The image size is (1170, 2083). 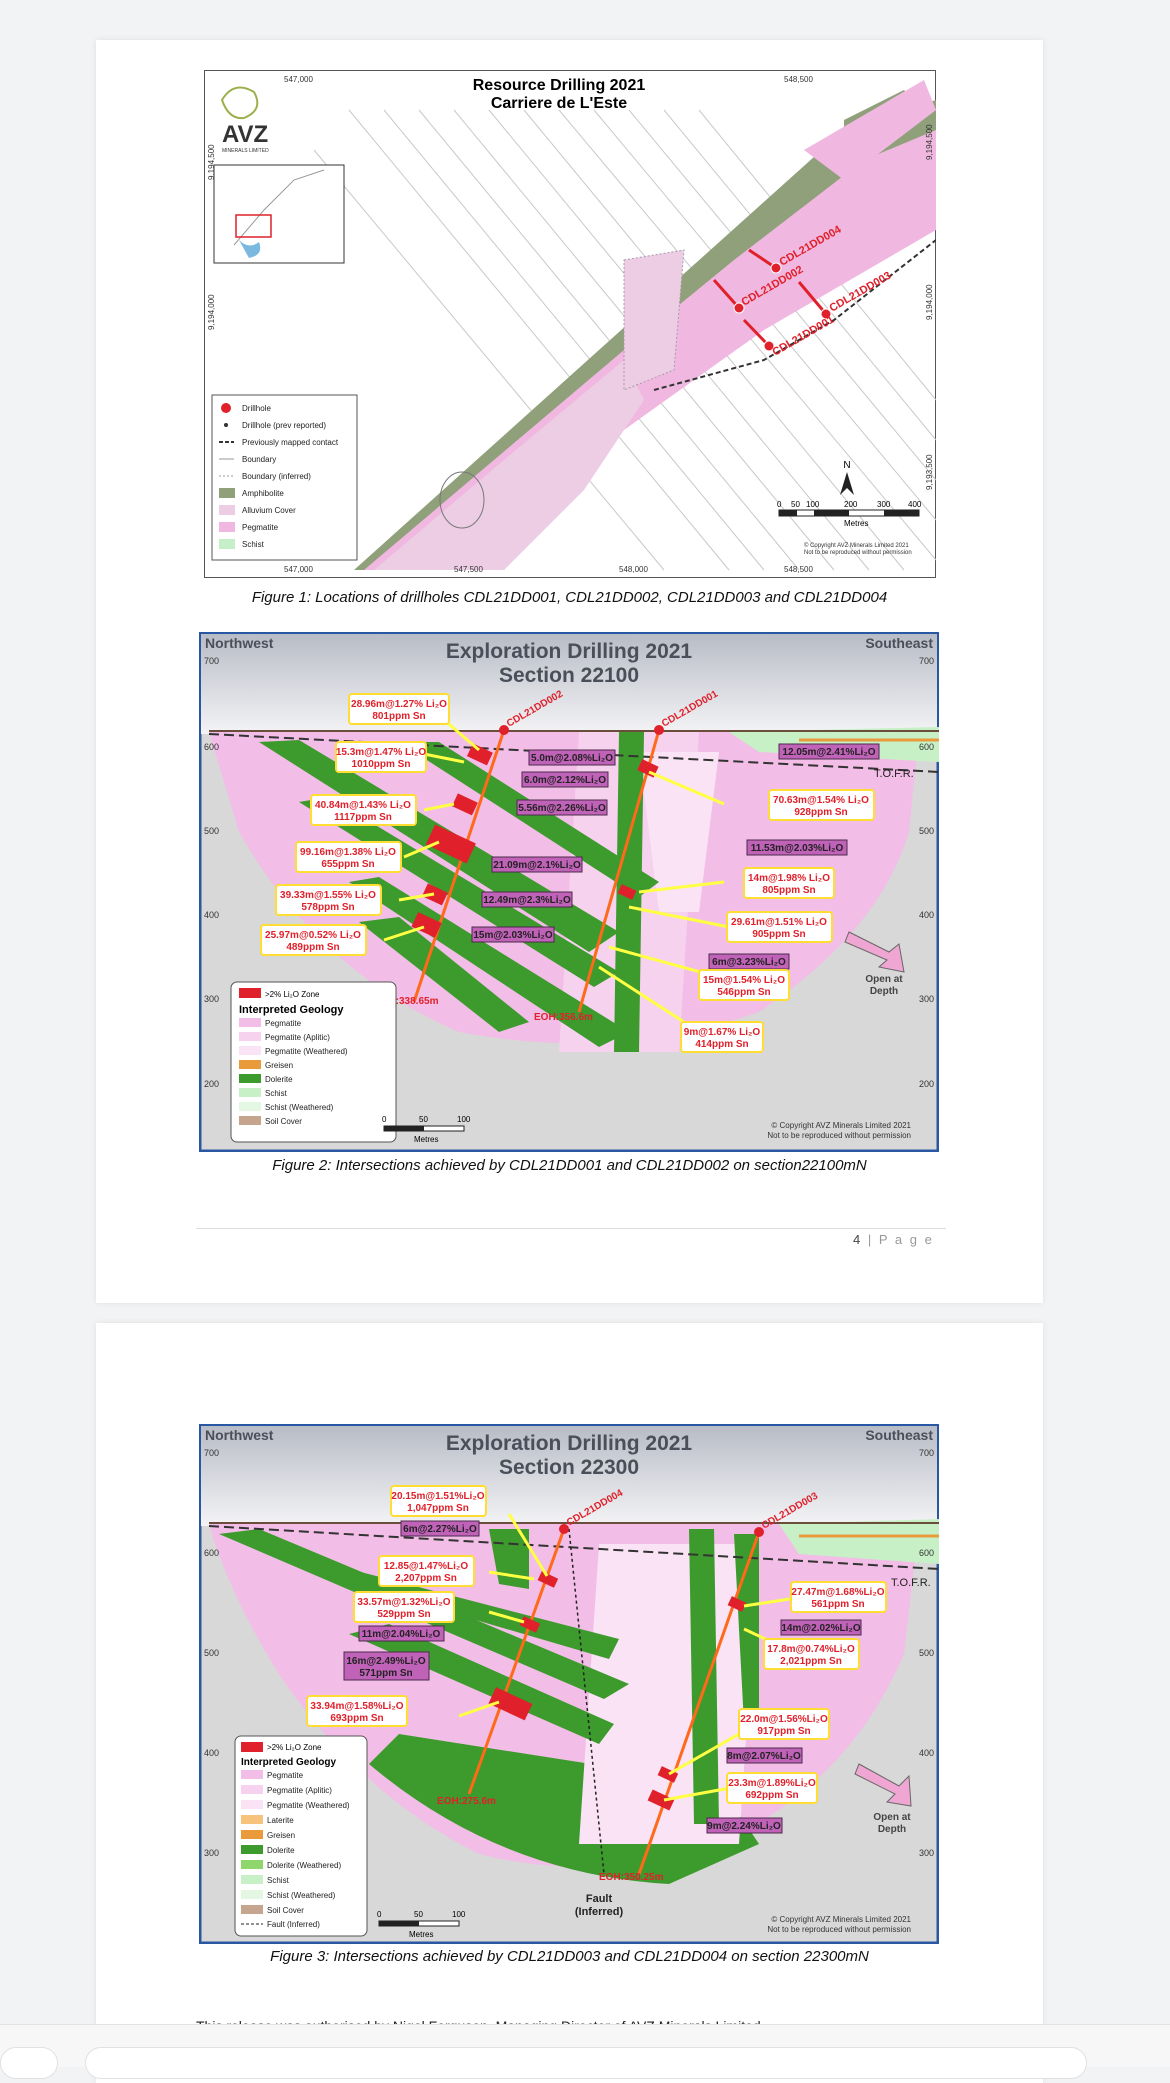 What do you see at coordinates (280, 1820) in the screenshot?
I see `svg-text: Laterite` at bounding box center [280, 1820].